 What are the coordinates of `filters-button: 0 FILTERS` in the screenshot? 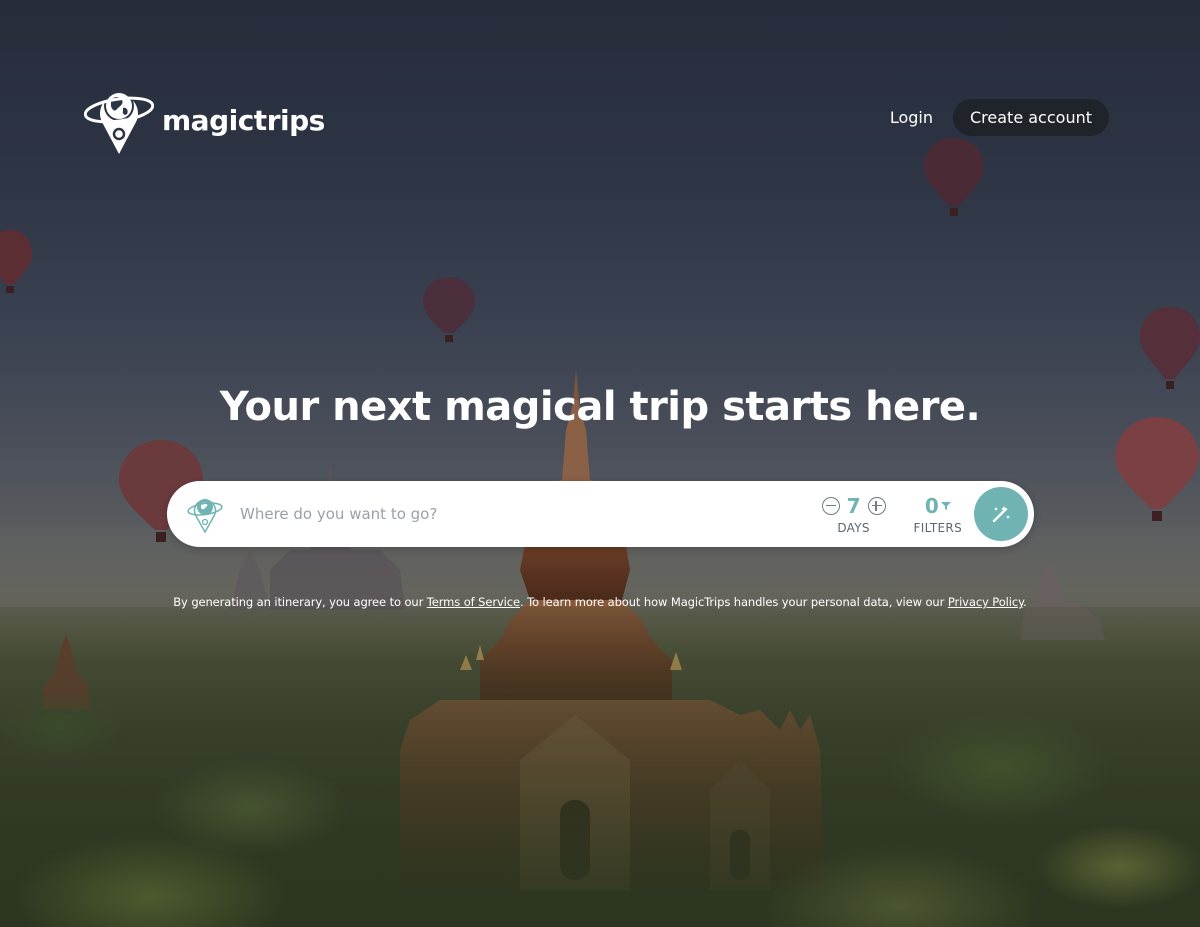 It's located at (938, 514).